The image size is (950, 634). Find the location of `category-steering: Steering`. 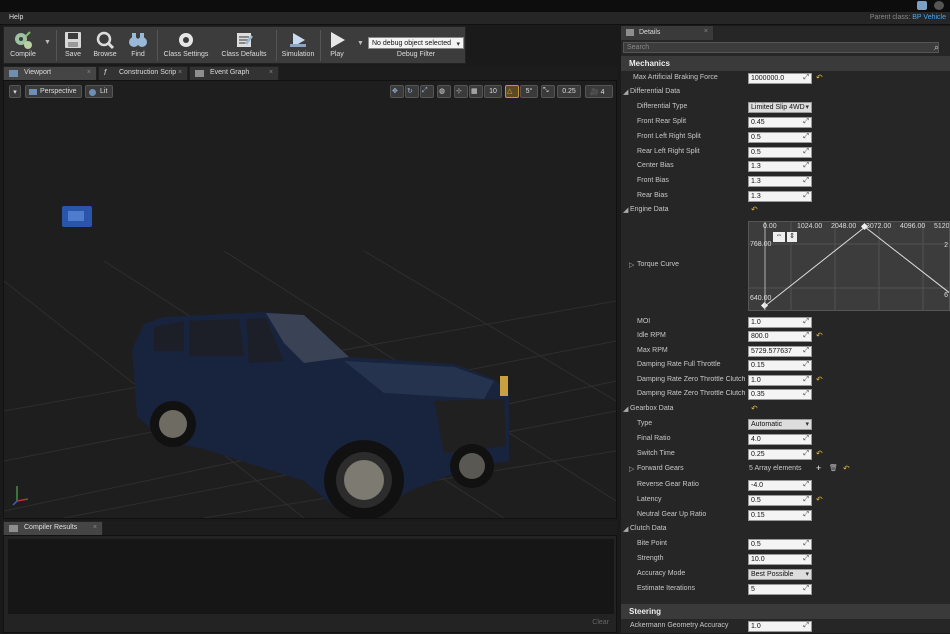

category-steering: Steering is located at coordinates (785, 611).